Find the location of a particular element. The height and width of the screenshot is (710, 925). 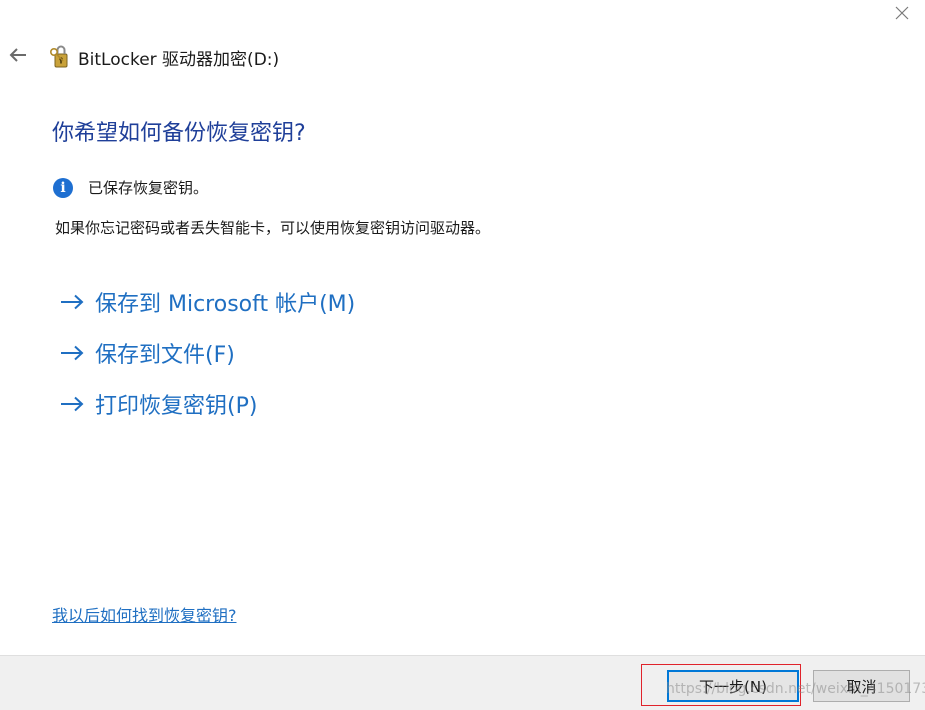

footer-bar: 下一步(N) 取消 is located at coordinates (462, 682).